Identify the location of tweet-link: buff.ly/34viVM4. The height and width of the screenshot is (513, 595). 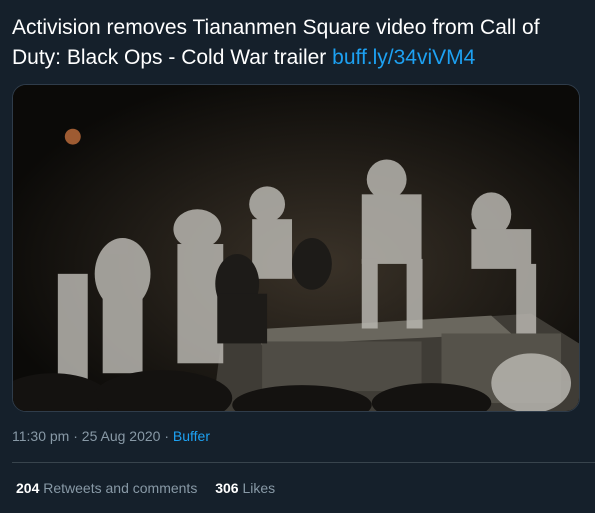
(403, 57).